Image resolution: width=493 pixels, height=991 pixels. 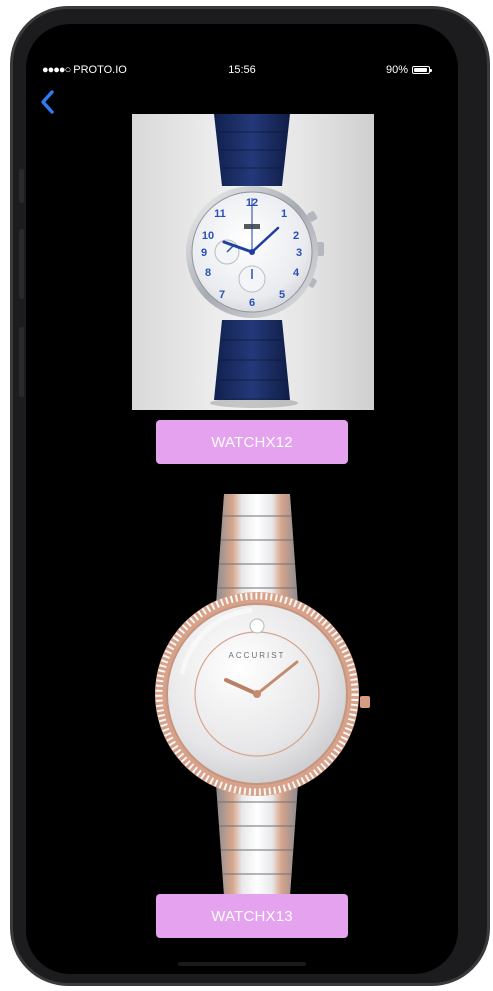 I want to click on watchx12-button: WATCHX12, so click(x=252, y=442).